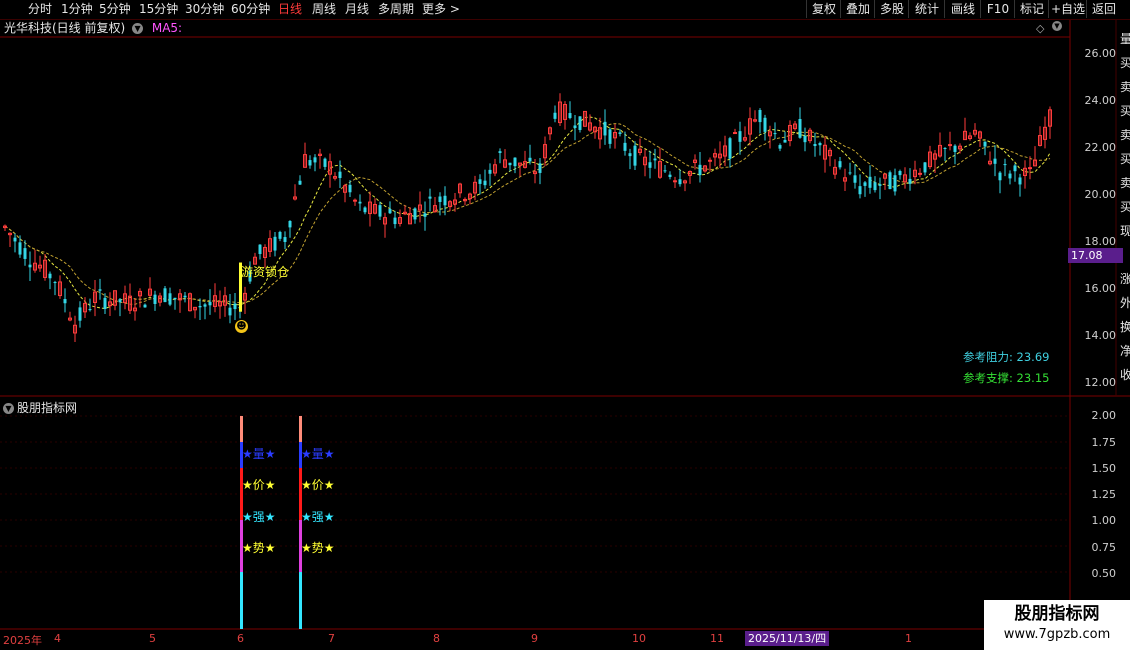 This screenshot has width=1130, height=650. What do you see at coordinates (1104, 573) in the screenshot?
I see `sub-axis-tick: 0.50` at bounding box center [1104, 573].